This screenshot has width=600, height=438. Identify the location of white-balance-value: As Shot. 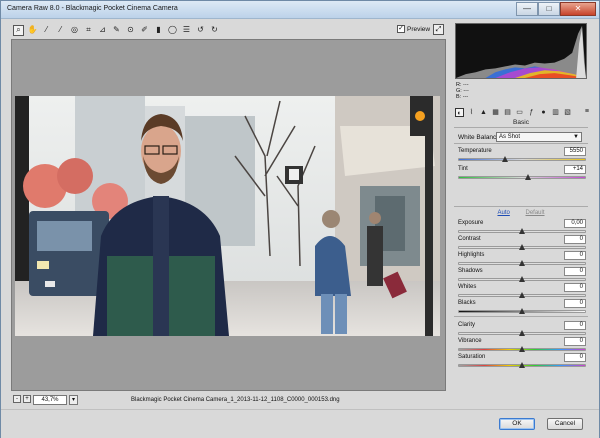
(510, 137).